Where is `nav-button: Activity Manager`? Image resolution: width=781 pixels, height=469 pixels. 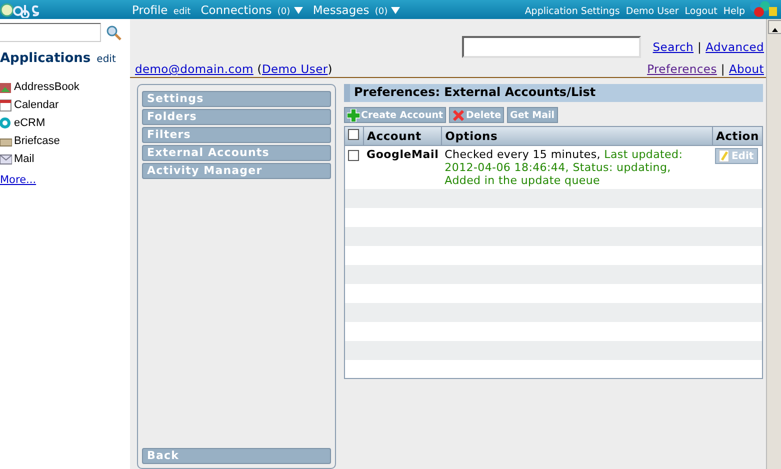 nav-button: Activity Manager is located at coordinates (236, 171).